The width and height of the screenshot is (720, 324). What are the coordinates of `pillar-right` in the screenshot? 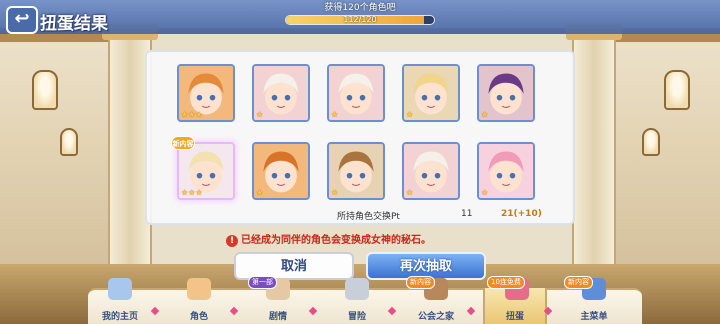 It's located at (594, 159).